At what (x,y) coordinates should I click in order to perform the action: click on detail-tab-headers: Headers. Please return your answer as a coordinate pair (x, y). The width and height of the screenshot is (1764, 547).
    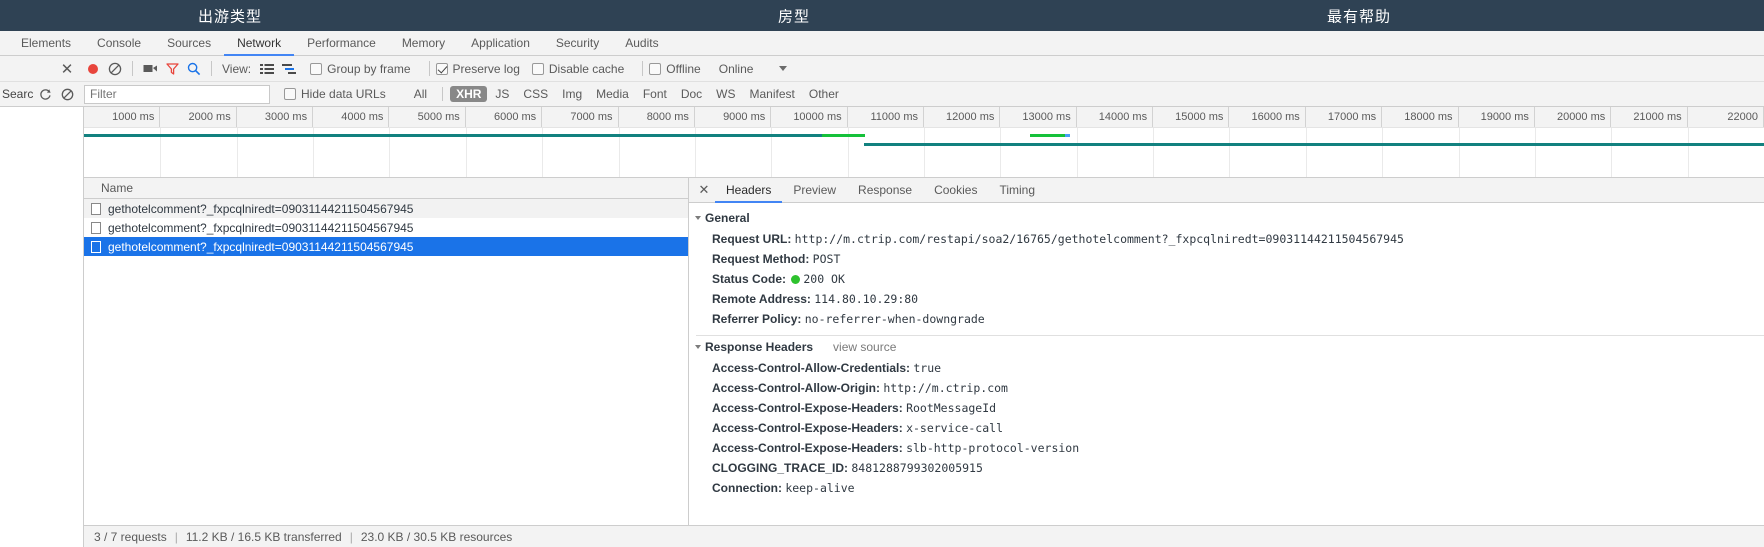
    Looking at the image, I should click on (749, 190).